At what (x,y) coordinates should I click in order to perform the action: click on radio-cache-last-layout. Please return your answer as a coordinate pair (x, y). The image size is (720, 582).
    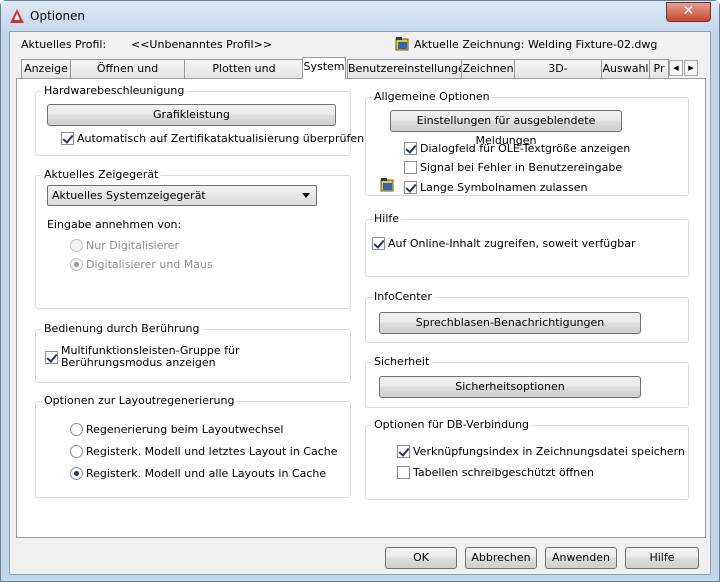
    Looking at the image, I should click on (76, 451).